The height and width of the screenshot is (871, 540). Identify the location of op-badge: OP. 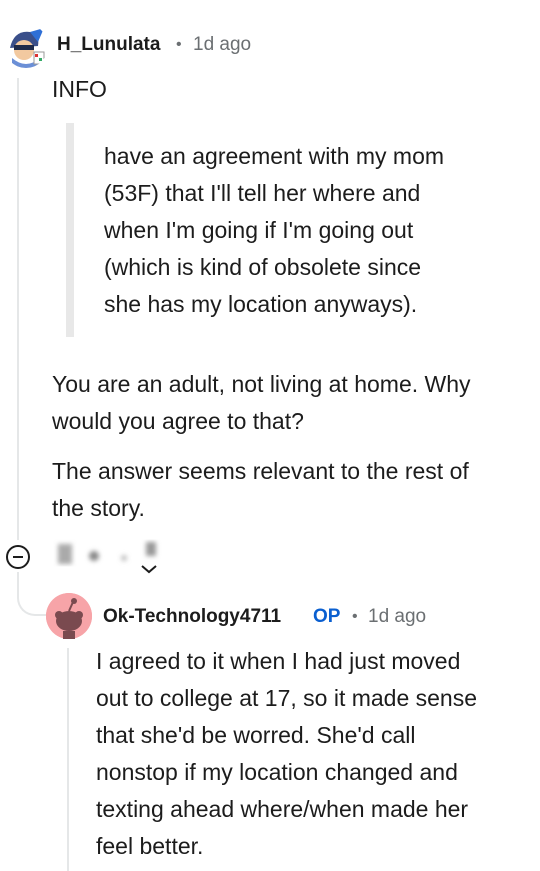
(327, 616).